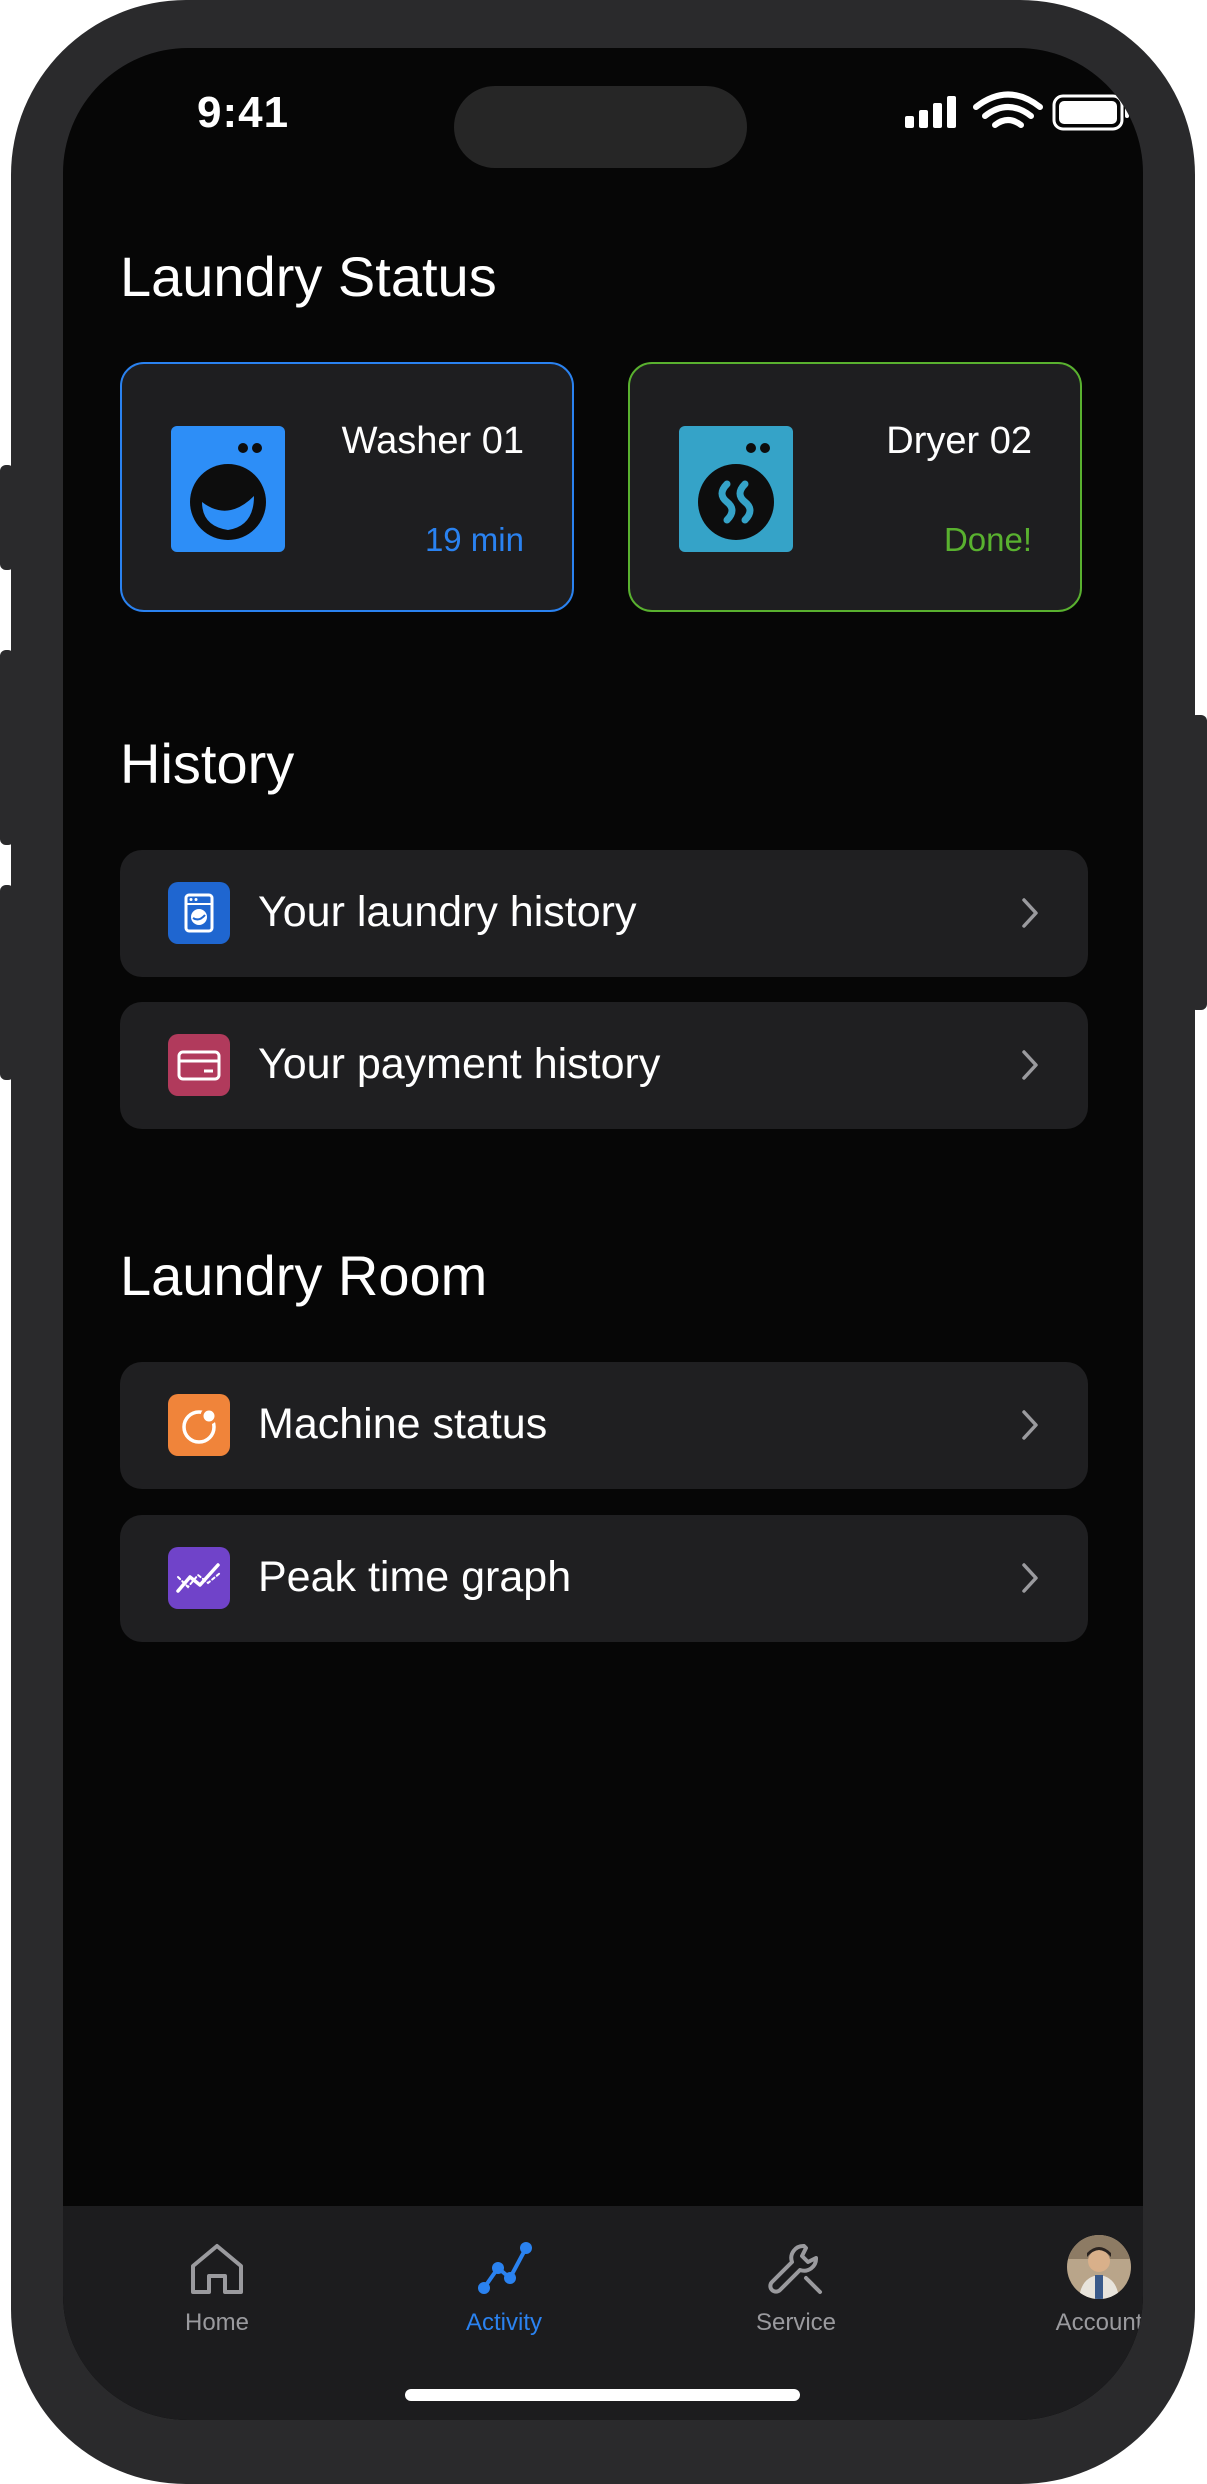 This screenshot has width=1207, height=2484. I want to click on tab-label: Account, so click(1099, 2322).